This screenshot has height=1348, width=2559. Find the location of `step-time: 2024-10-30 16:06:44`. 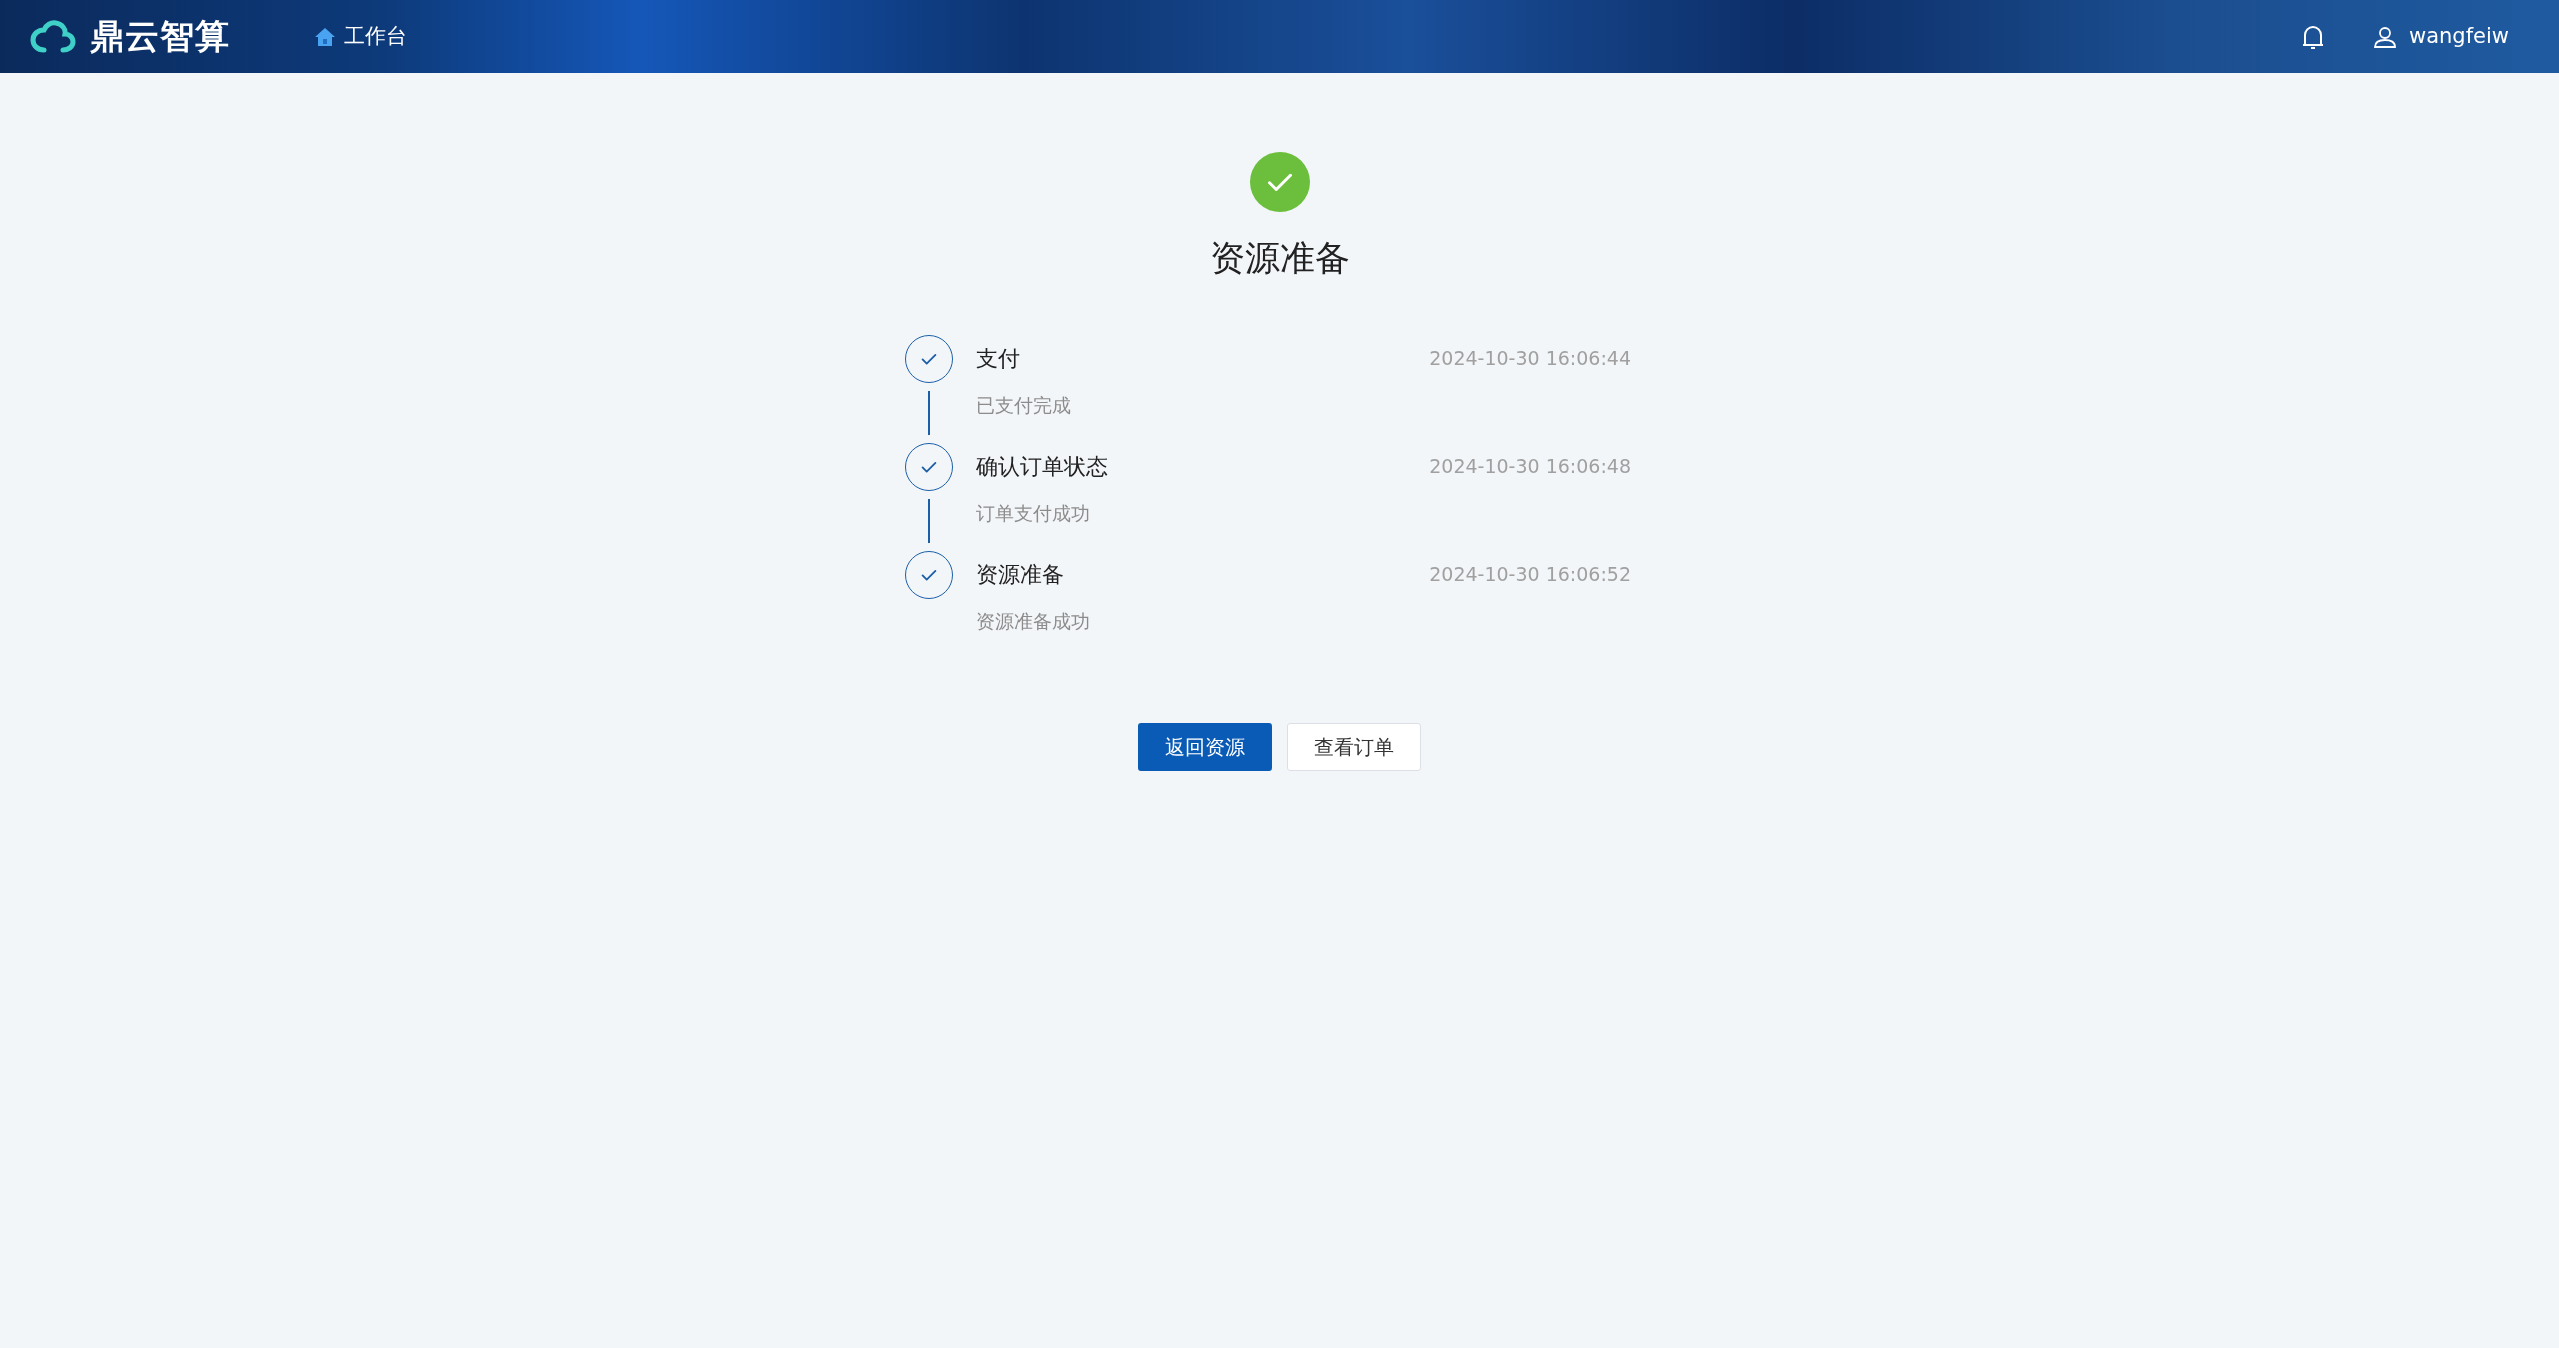

step-time: 2024-10-30 16:06:44 is located at coordinates (1530, 359).